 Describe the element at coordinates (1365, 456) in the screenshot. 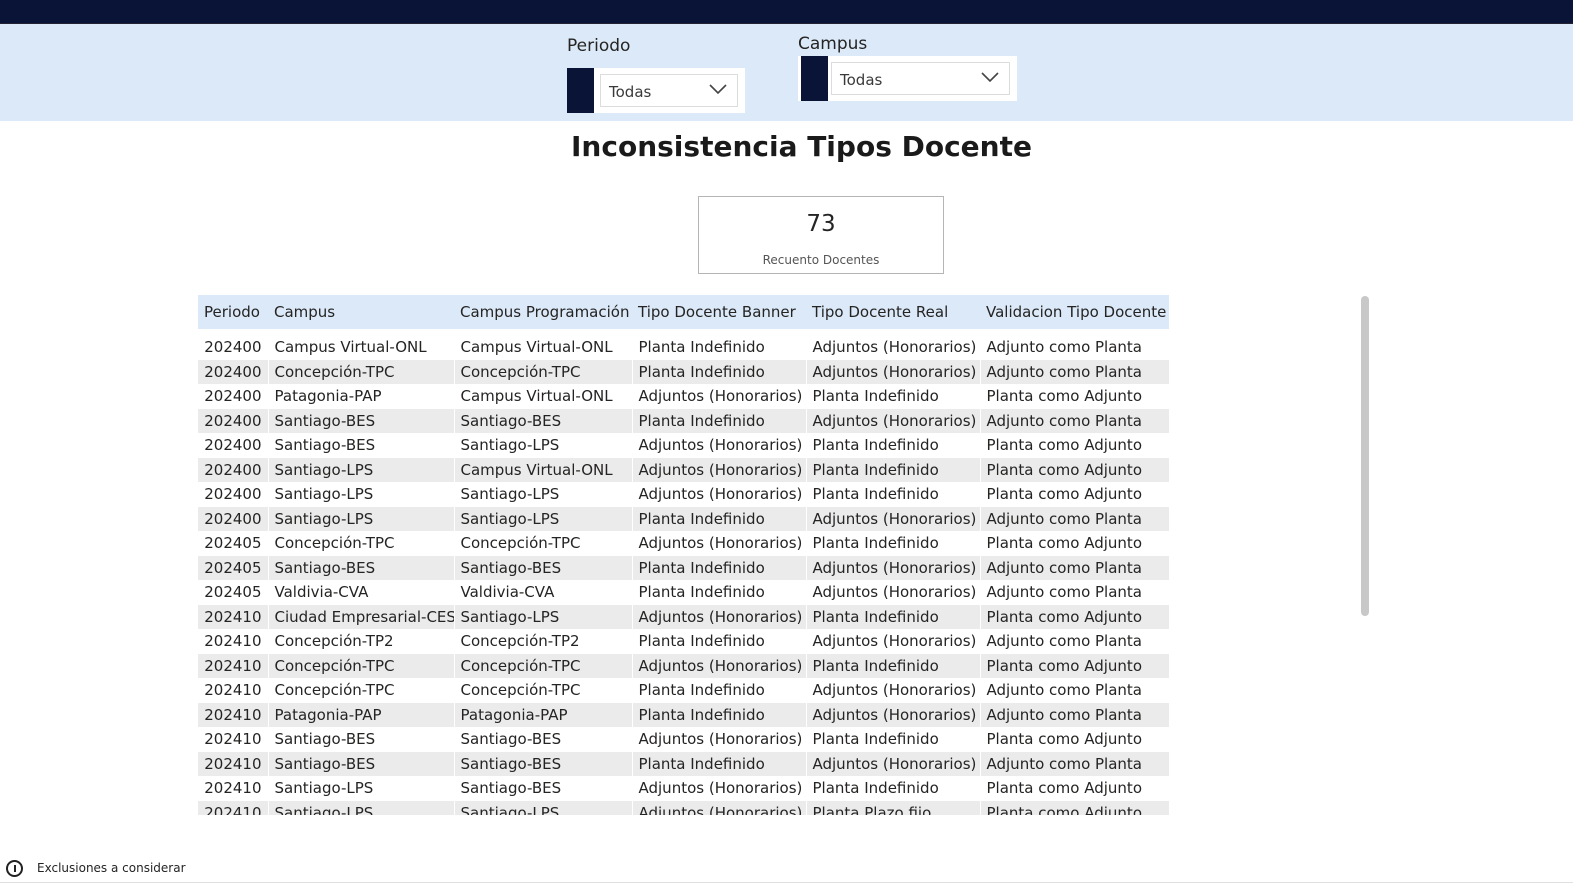

I see `vertical-scrollbar` at that location.